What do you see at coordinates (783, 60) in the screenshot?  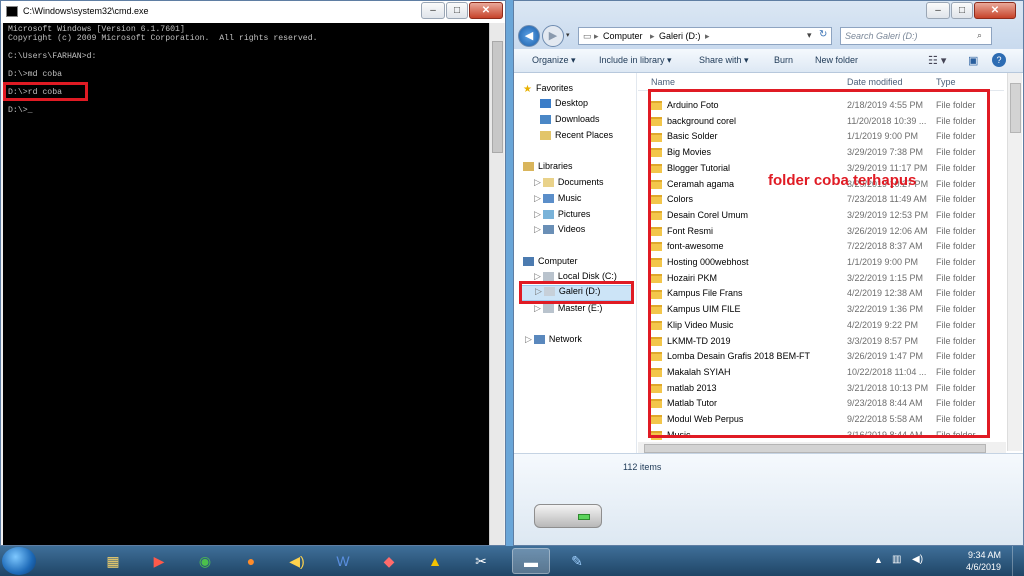 I see `burn-button: Burn` at bounding box center [783, 60].